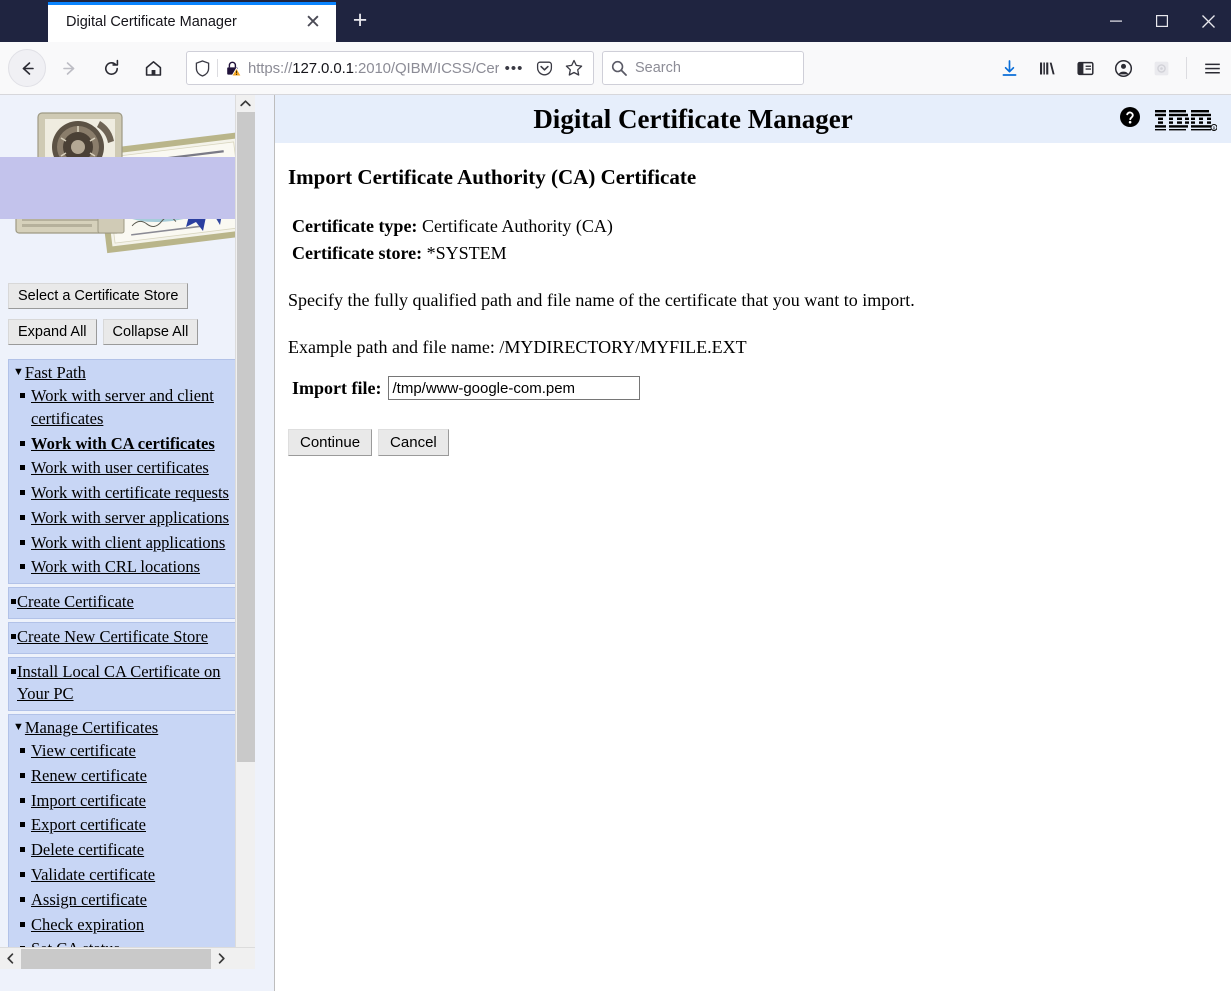 The width and height of the screenshot is (1231, 991). I want to click on nav-item-validate-certificate: Validate certificate, so click(127, 875).